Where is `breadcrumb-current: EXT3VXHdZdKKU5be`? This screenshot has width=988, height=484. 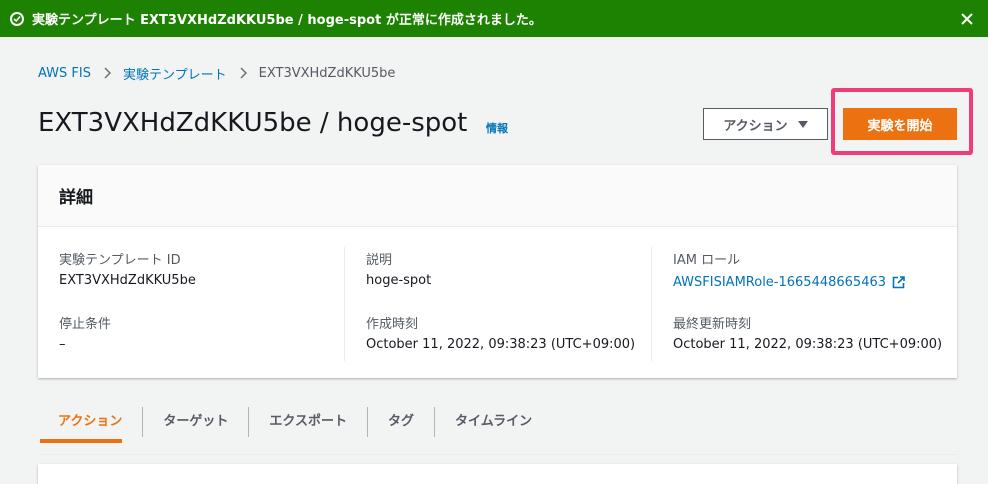
breadcrumb-current: EXT3VXHdZdKKU5be is located at coordinates (327, 73).